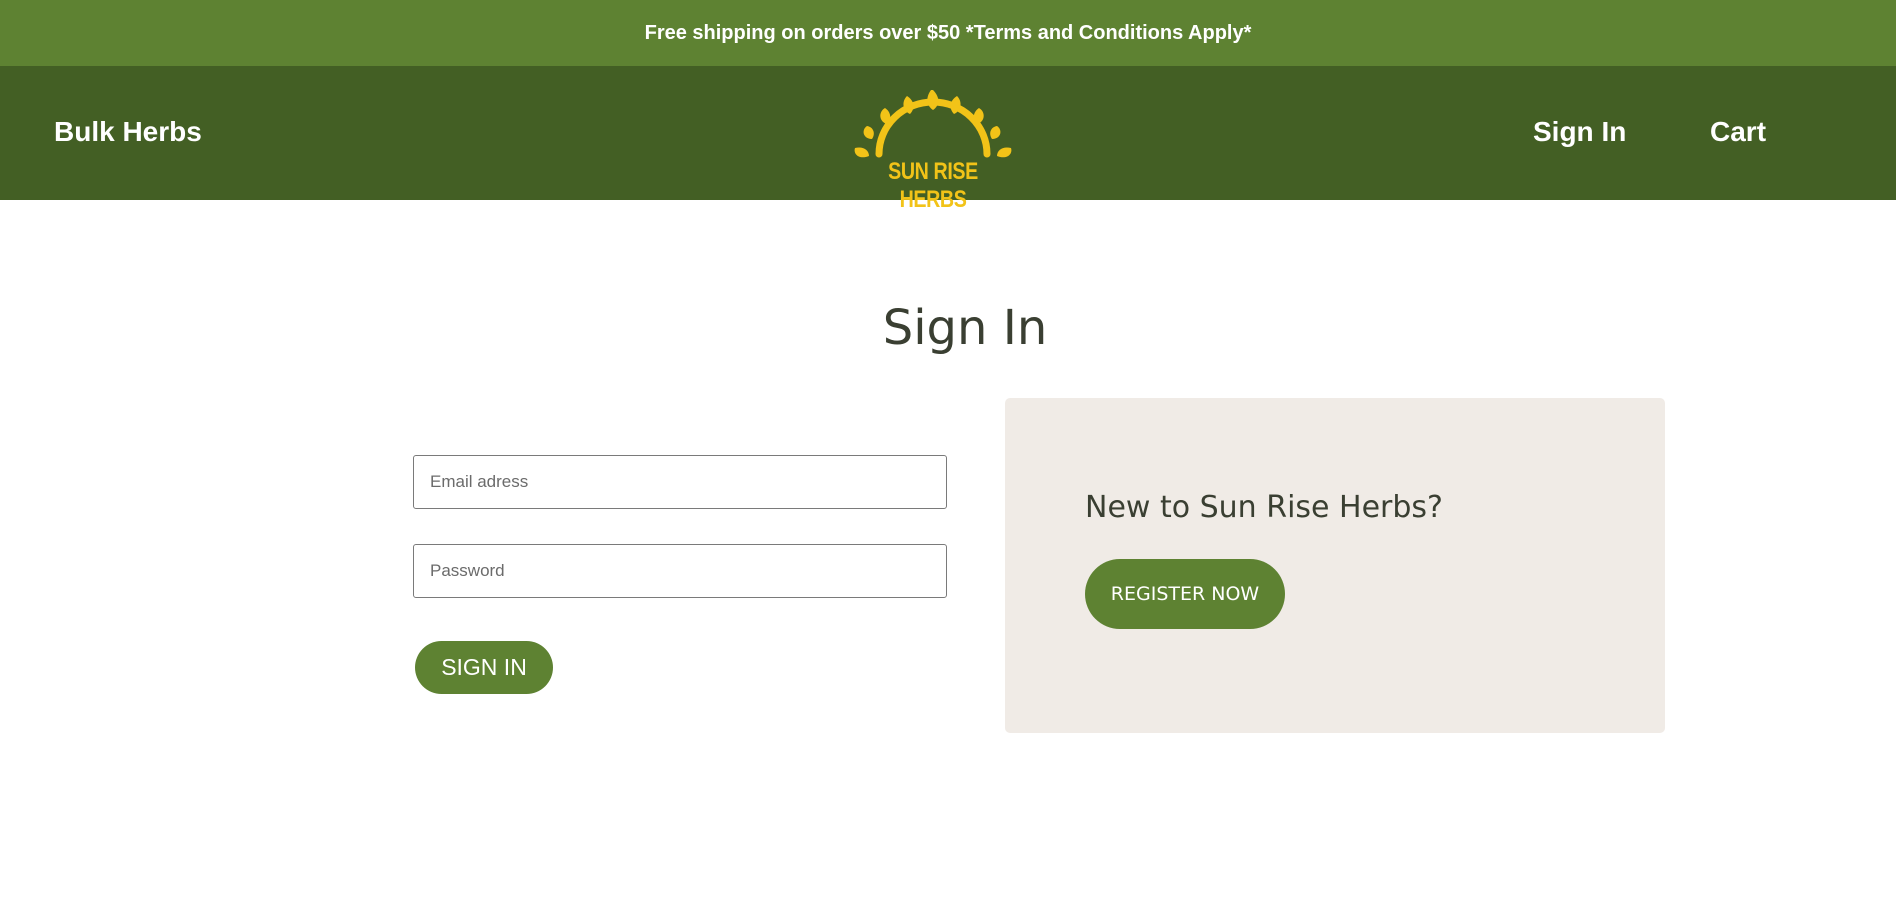 The height and width of the screenshot is (897, 1896). I want to click on nav-cart-link: Cart, so click(1738, 132).